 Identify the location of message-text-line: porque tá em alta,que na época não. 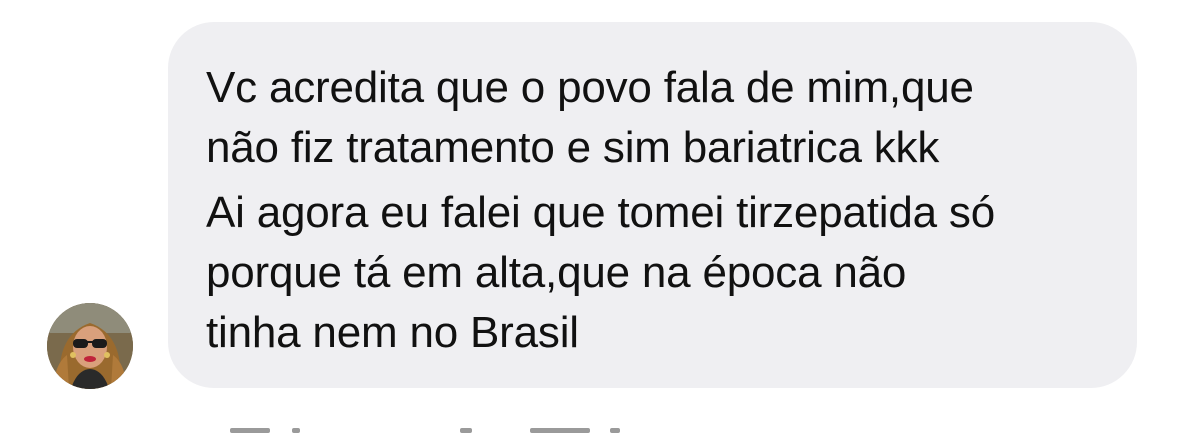
(556, 272).